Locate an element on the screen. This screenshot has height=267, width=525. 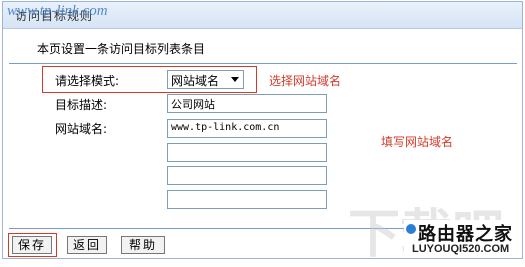
mode-select: 网站域名 is located at coordinates (205, 79).